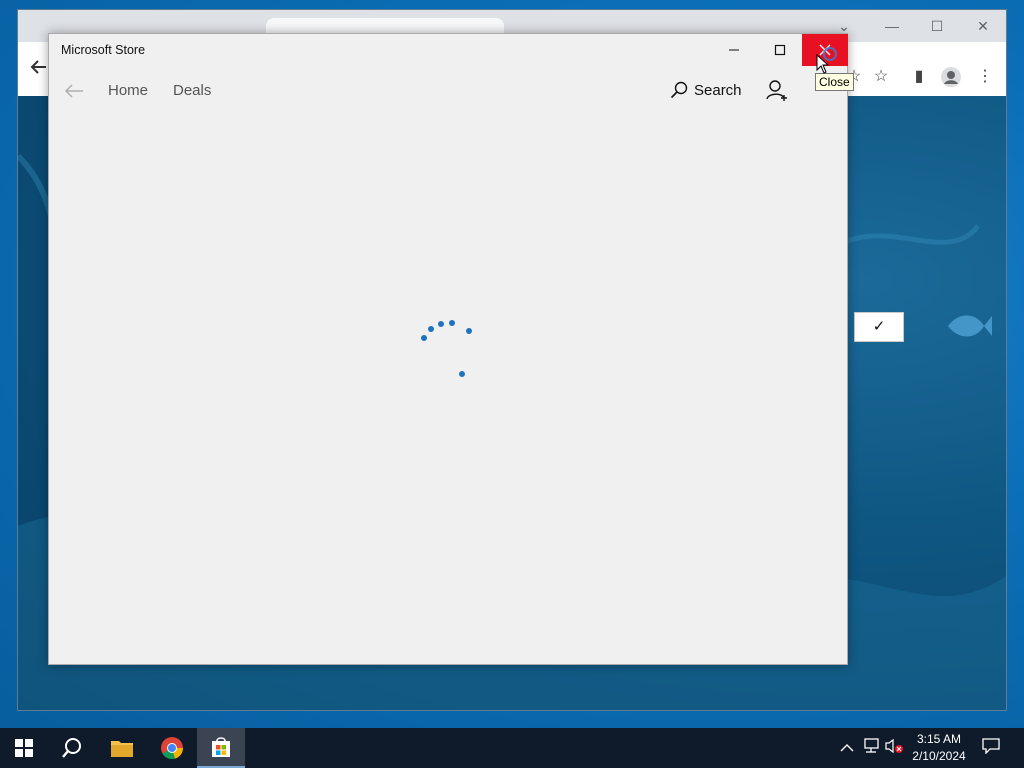  What do you see at coordinates (939, 748) in the screenshot?
I see `taskbar-clock: 3:15 AM 2/10/2024` at bounding box center [939, 748].